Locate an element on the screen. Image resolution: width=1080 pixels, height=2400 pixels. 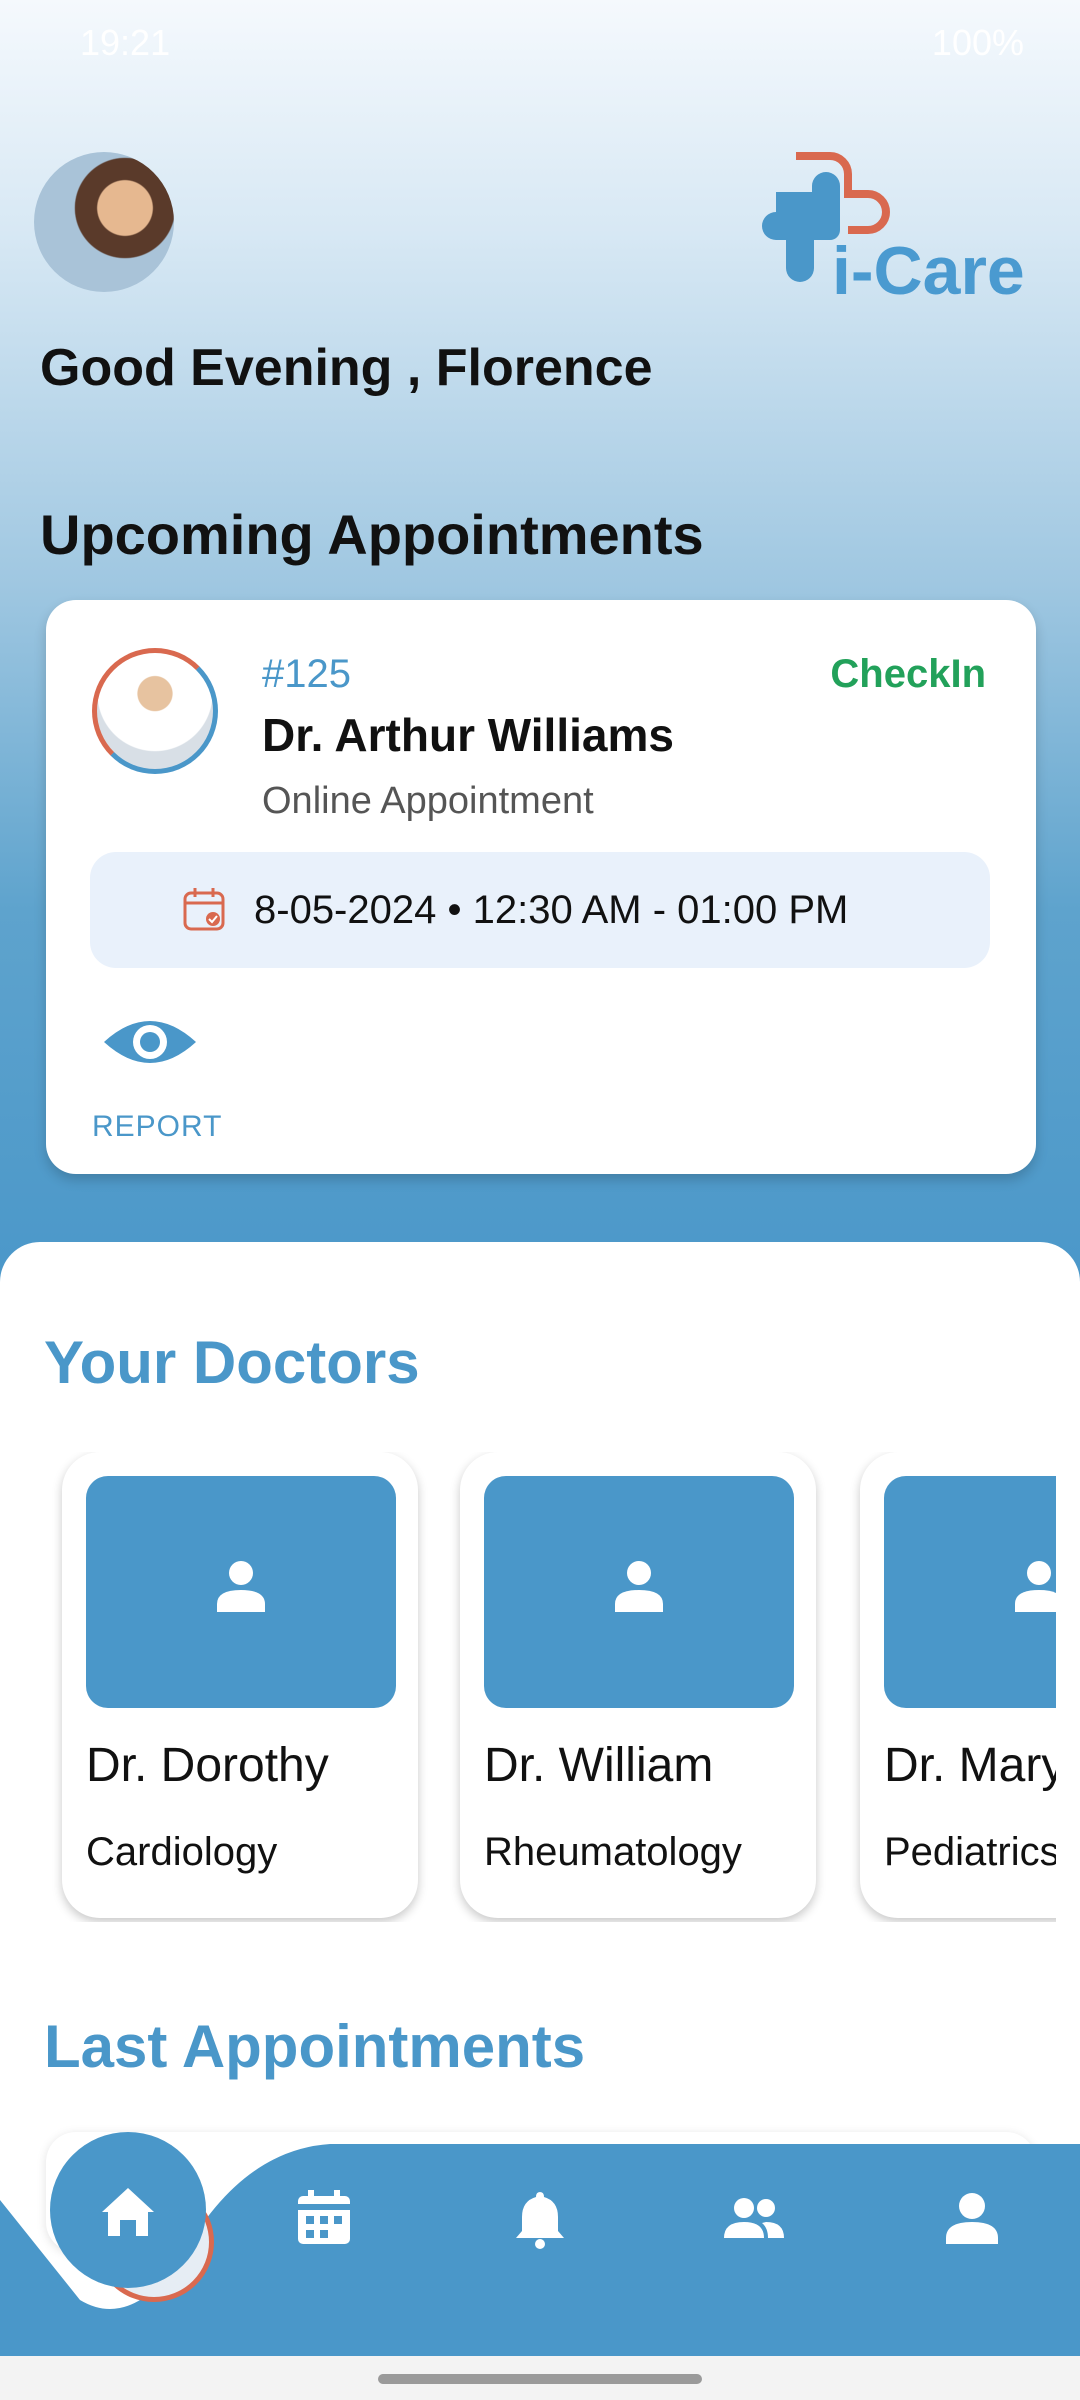
calendar-icon is located at coordinates (324, 2218).